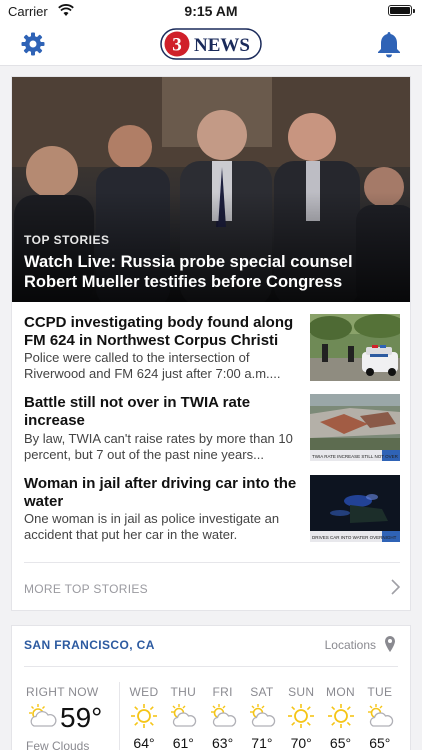 This screenshot has width=422, height=750. I want to click on thumbnail-caption: DRIVES CAR INTO WATER OVERNIGHT, so click(354, 537).